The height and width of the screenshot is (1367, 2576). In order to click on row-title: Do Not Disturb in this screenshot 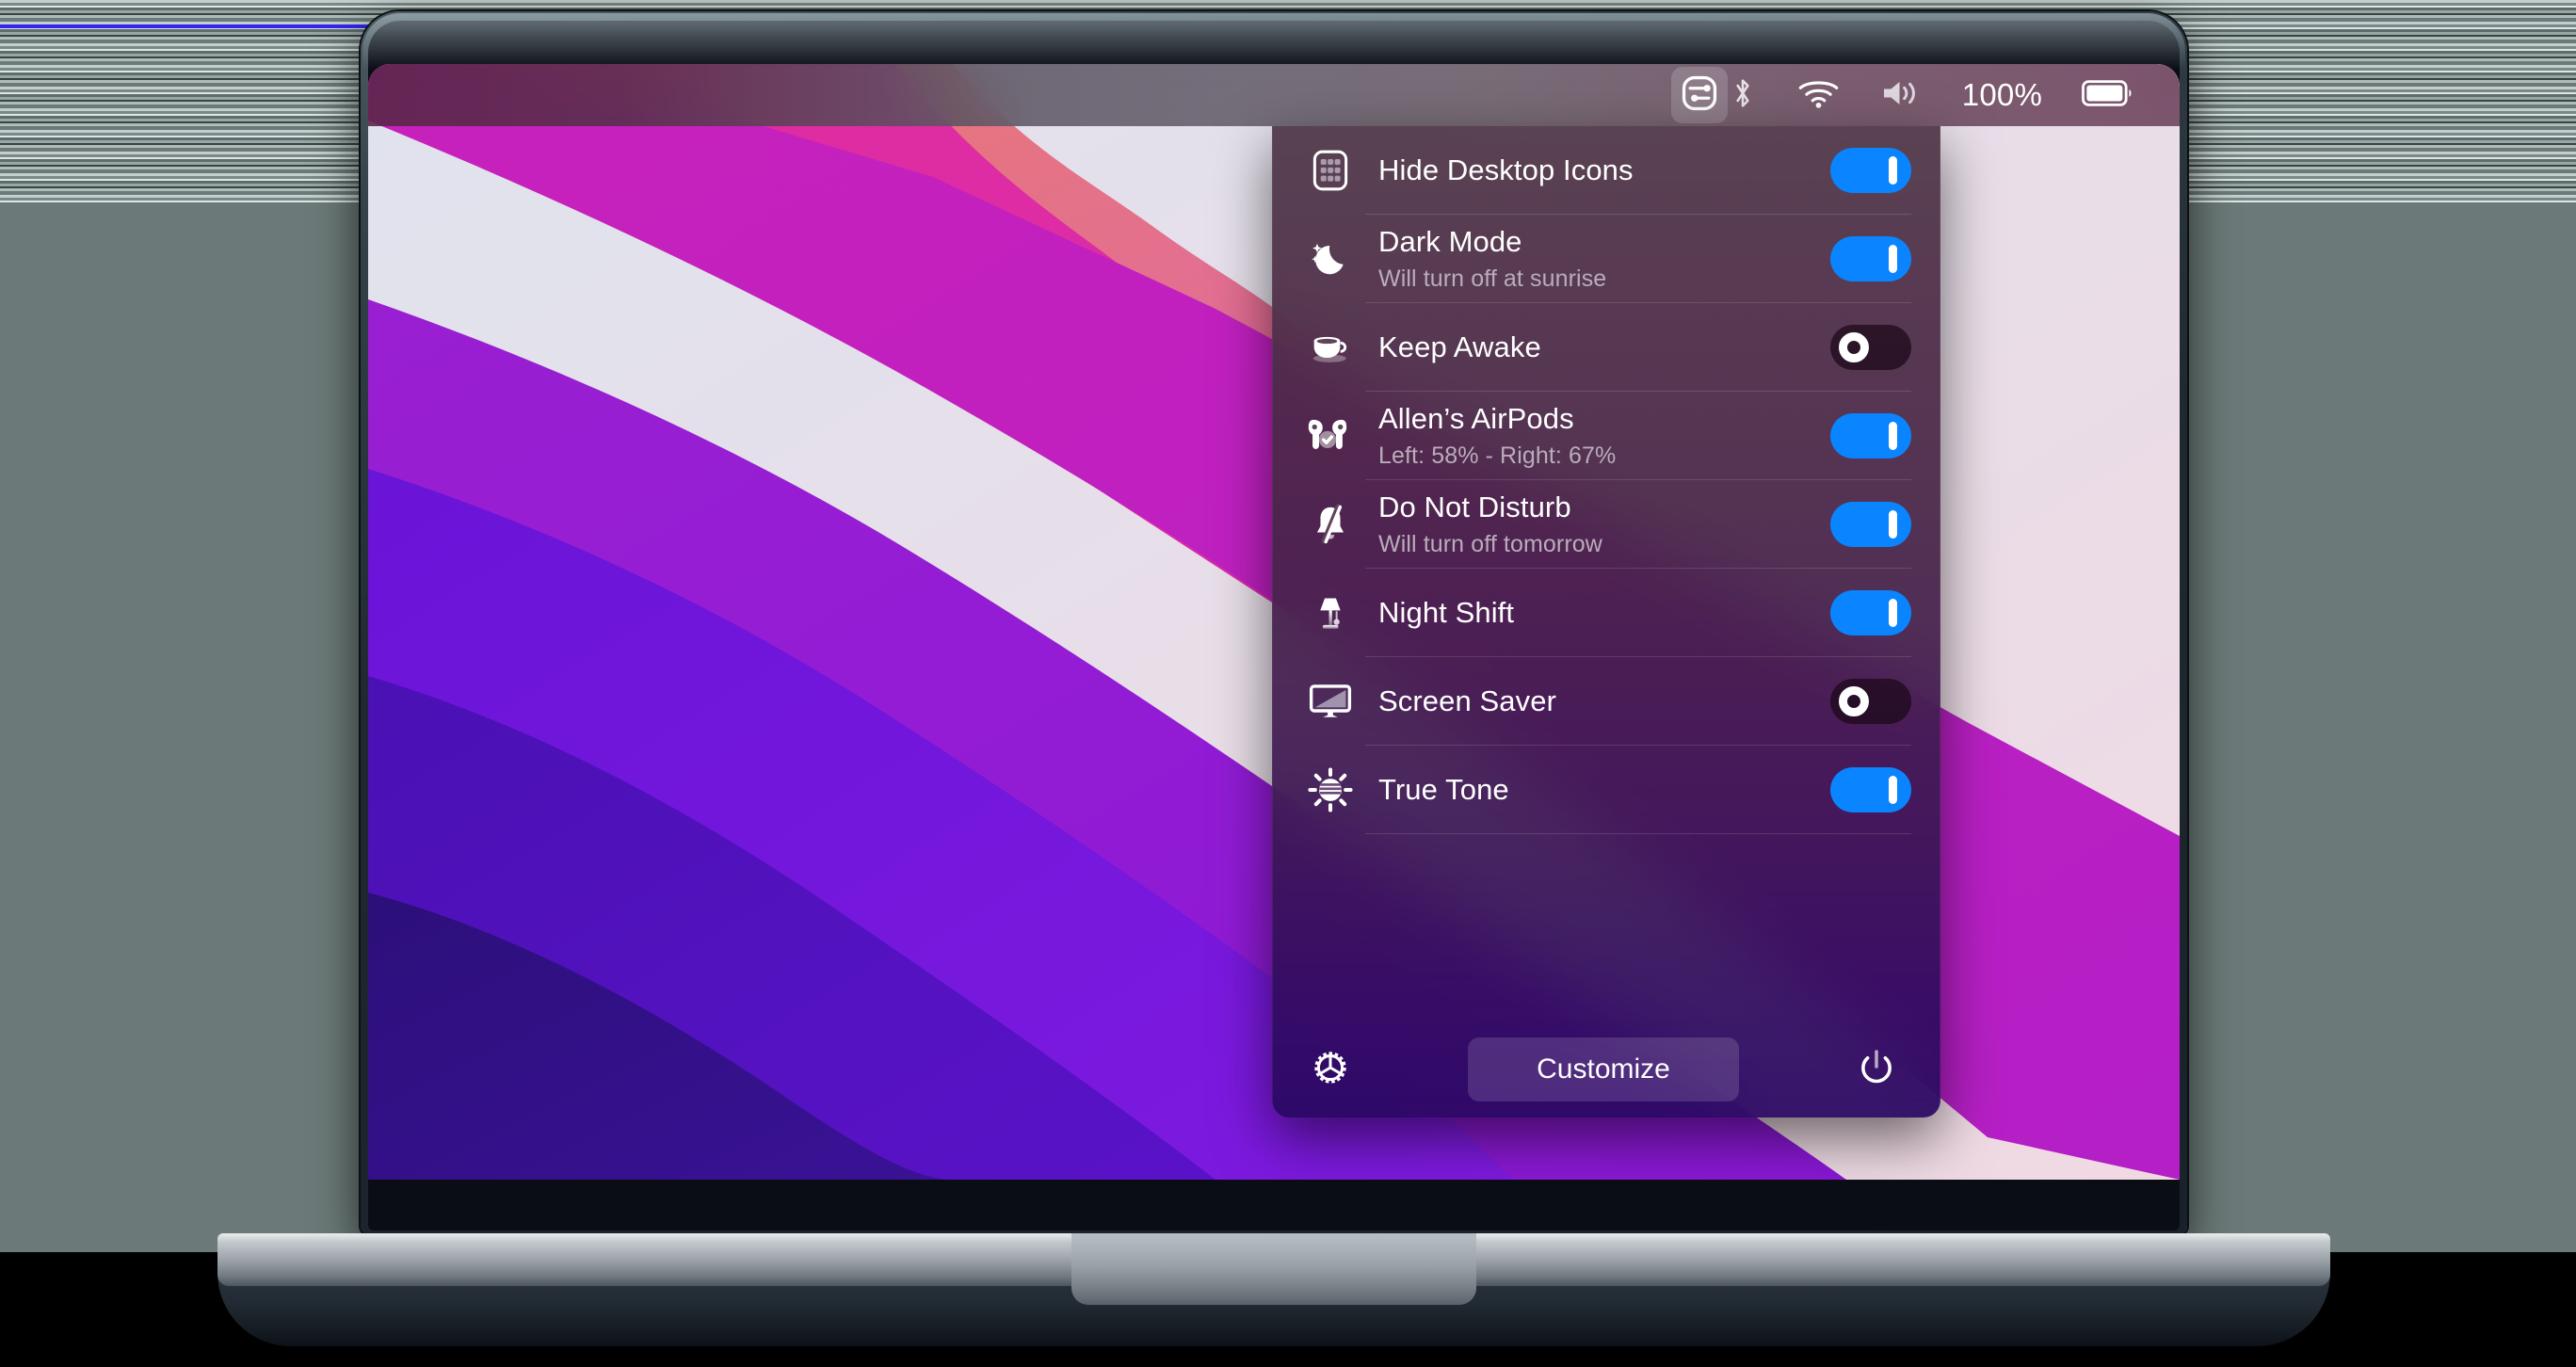, I will do `click(1474, 507)`.